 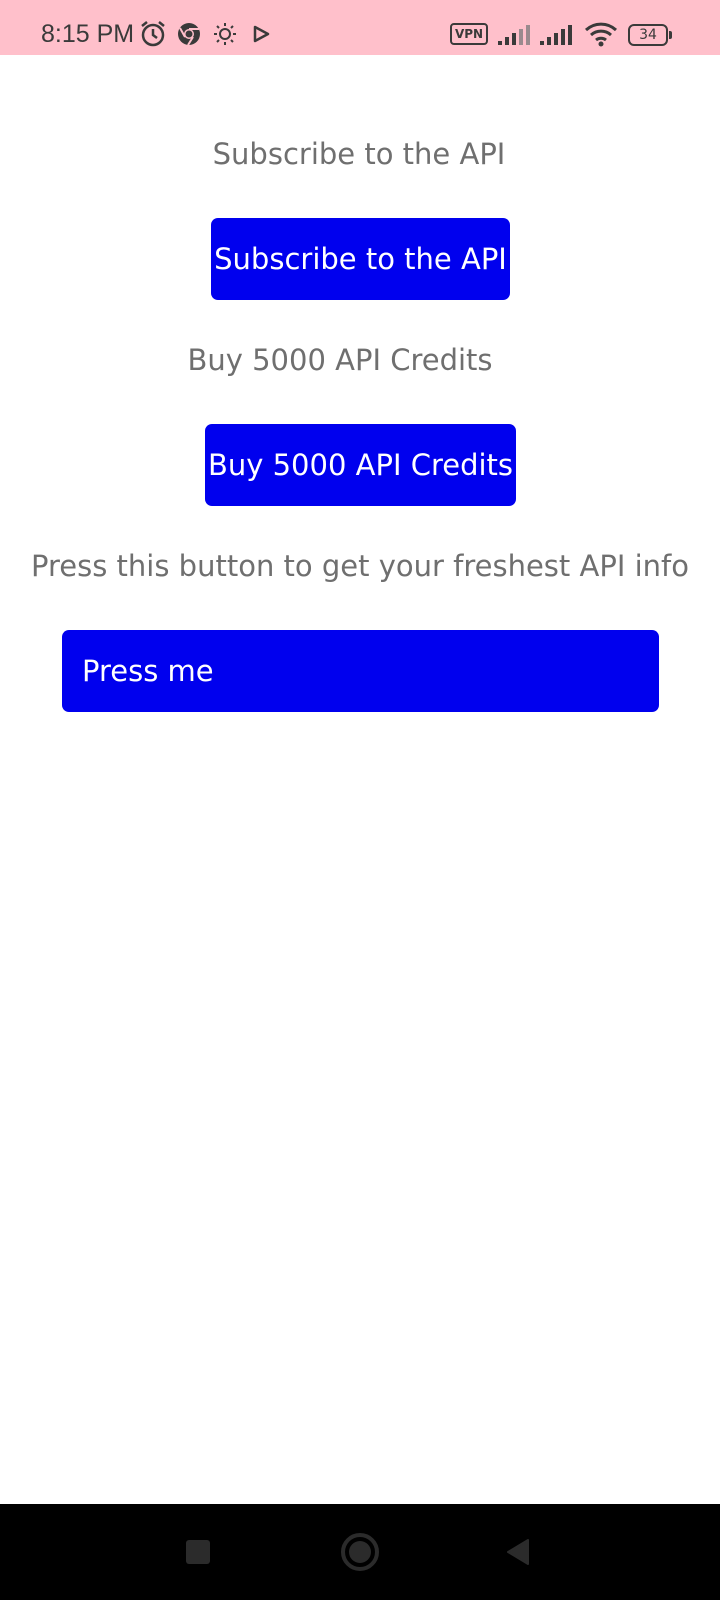 What do you see at coordinates (153, 34) in the screenshot?
I see `alarm-icon` at bounding box center [153, 34].